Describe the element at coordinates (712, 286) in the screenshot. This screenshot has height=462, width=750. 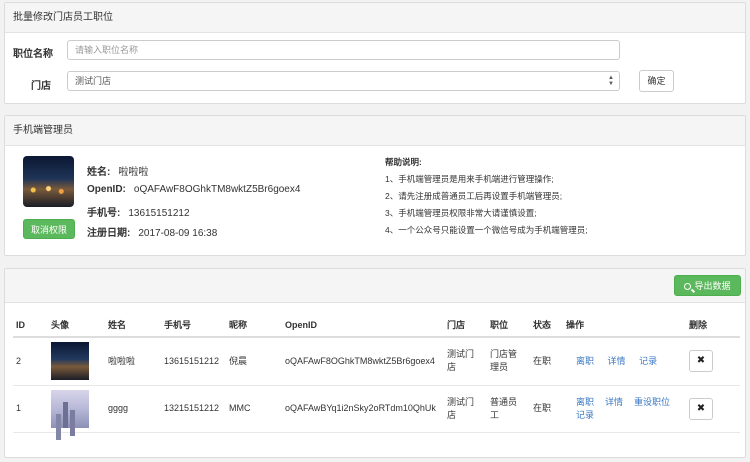
I see `export-label: 导出数据` at that location.